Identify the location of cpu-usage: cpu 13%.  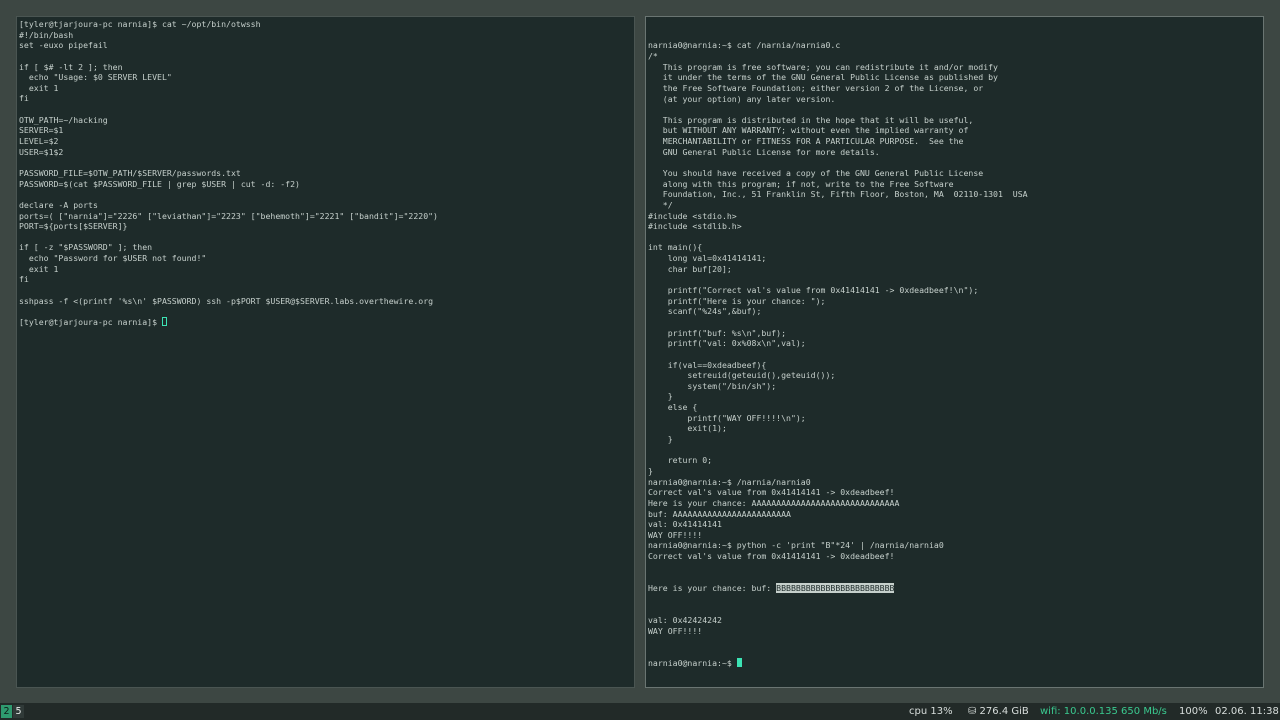
(931, 711).